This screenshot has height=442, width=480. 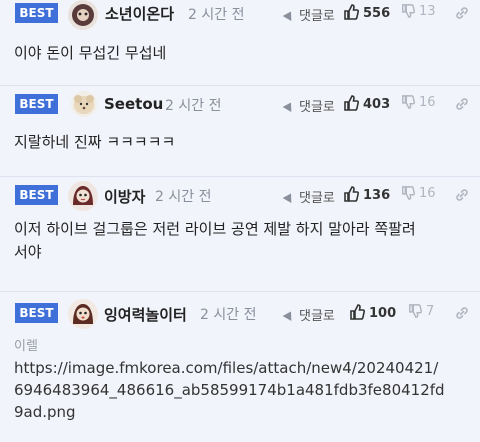 I want to click on image-url-line: 9ad.png, so click(x=45, y=412).